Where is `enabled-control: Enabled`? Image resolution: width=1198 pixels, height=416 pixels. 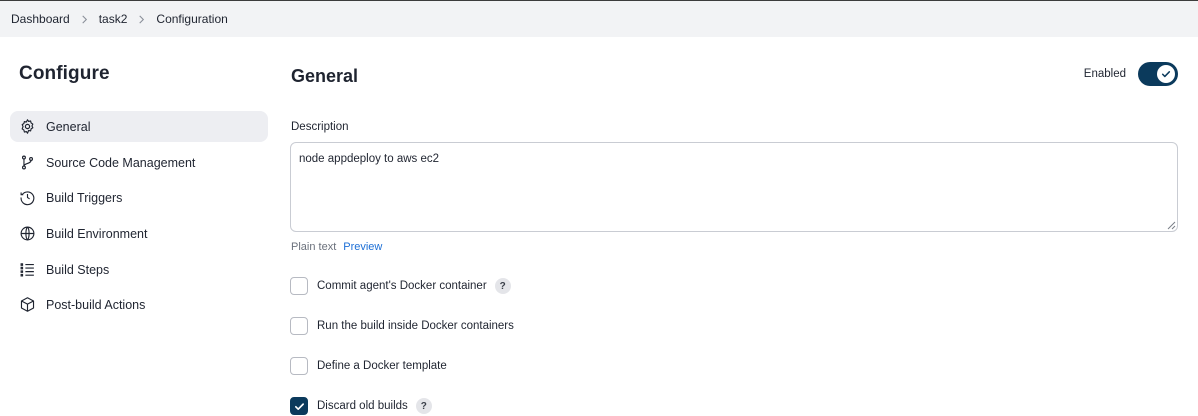 enabled-control: Enabled is located at coordinates (1131, 74).